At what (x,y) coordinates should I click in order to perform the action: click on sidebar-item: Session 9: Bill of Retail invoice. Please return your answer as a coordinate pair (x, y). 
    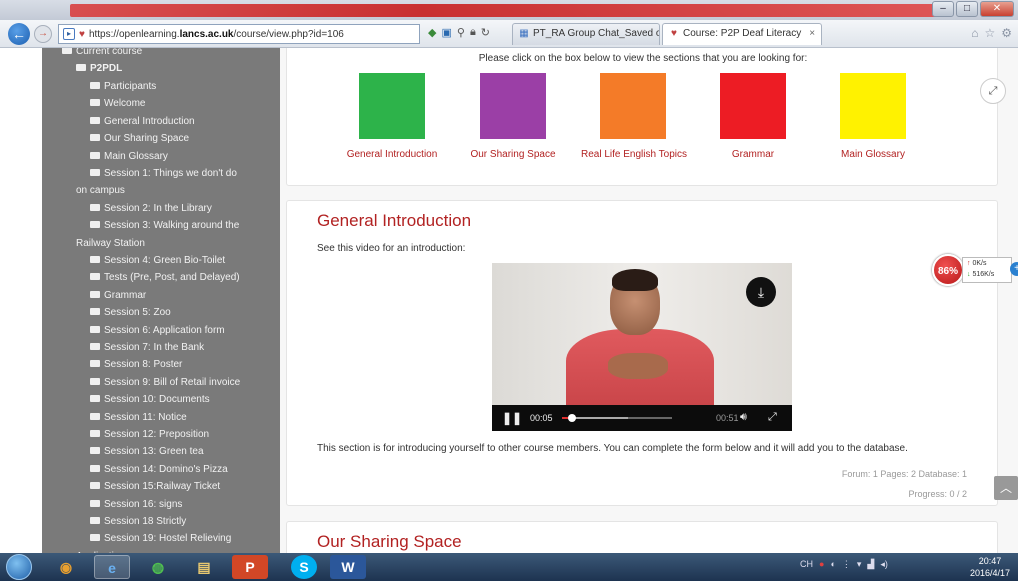
    Looking at the image, I should click on (161, 383).